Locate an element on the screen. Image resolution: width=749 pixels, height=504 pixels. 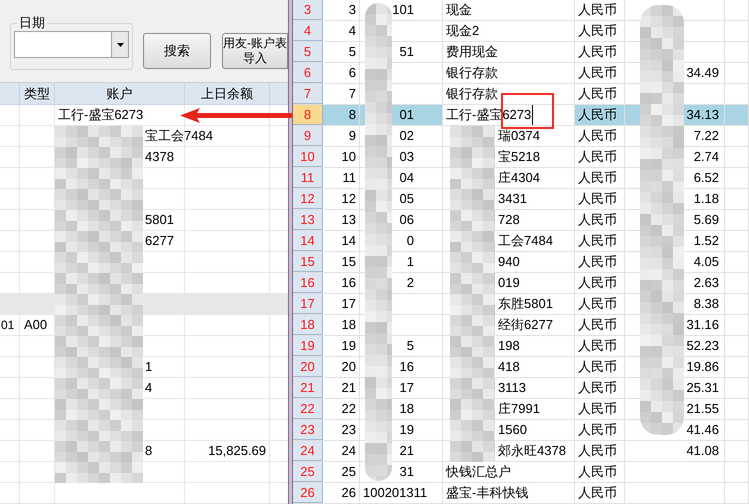
table-cell-text: 3431 is located at coordinates (512, 199).